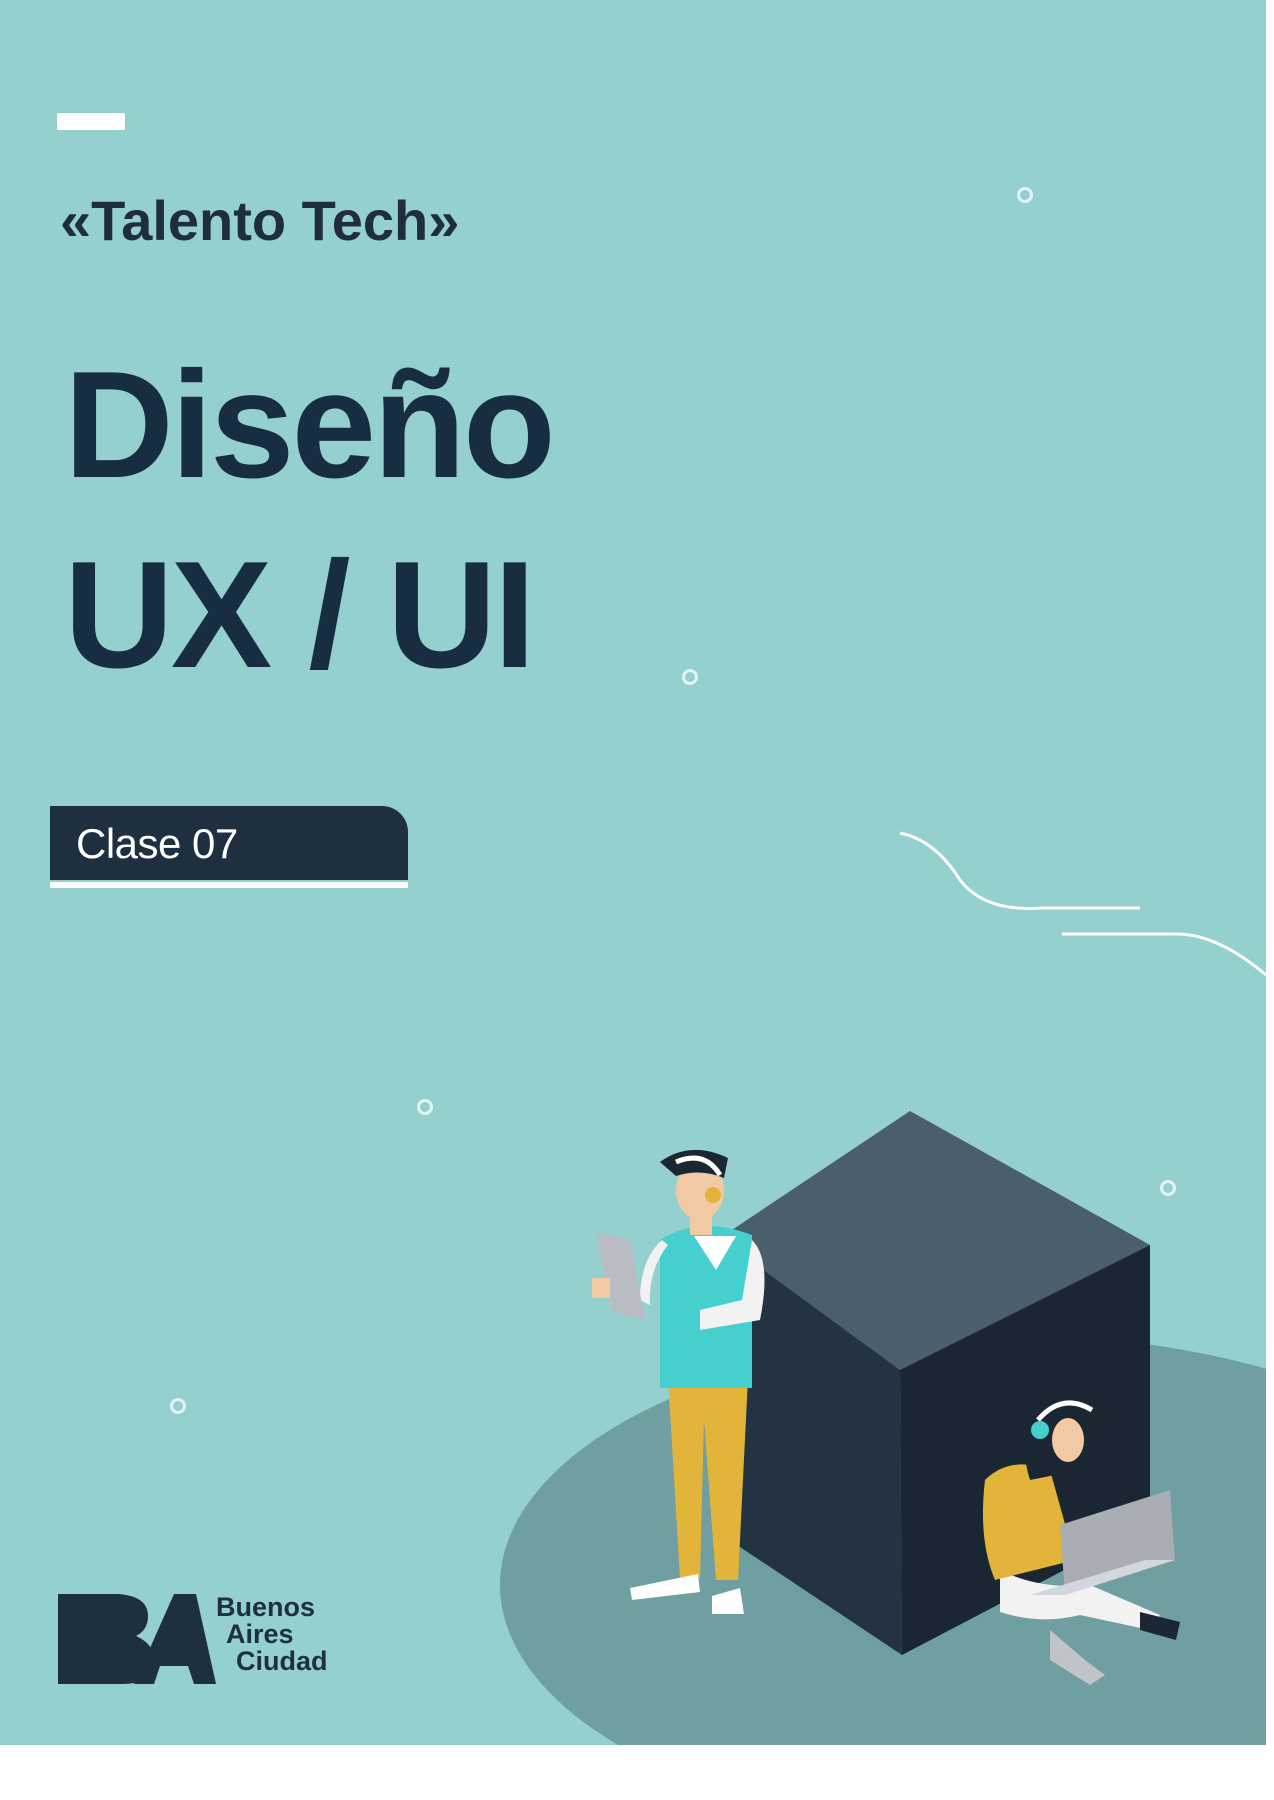 This screenshot has width=1274, height=1800. I want to click on brand-name: «Talento Tech», so click(260, 220).